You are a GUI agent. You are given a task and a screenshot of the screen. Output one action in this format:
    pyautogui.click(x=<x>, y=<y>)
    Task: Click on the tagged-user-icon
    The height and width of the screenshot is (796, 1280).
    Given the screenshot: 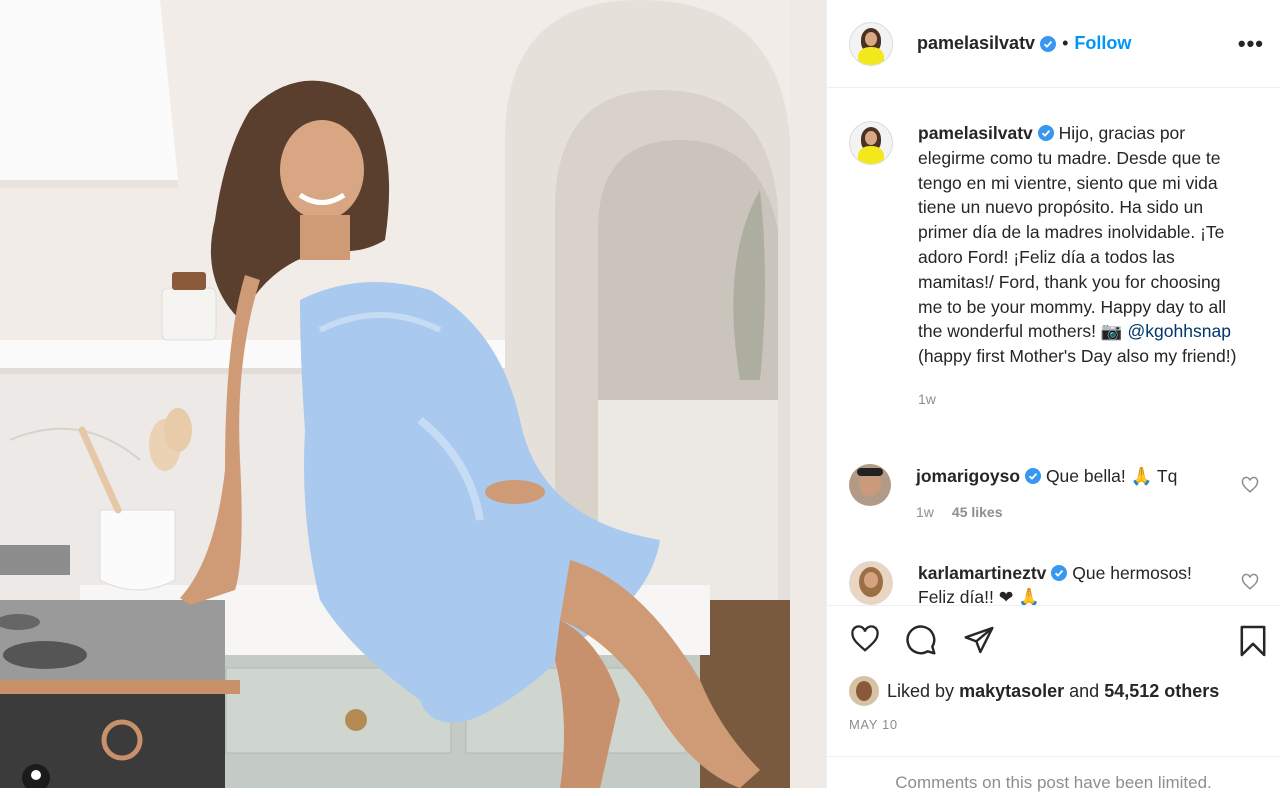 What is the action you would take?
    pyautogui.click(x=36, y=776)
    